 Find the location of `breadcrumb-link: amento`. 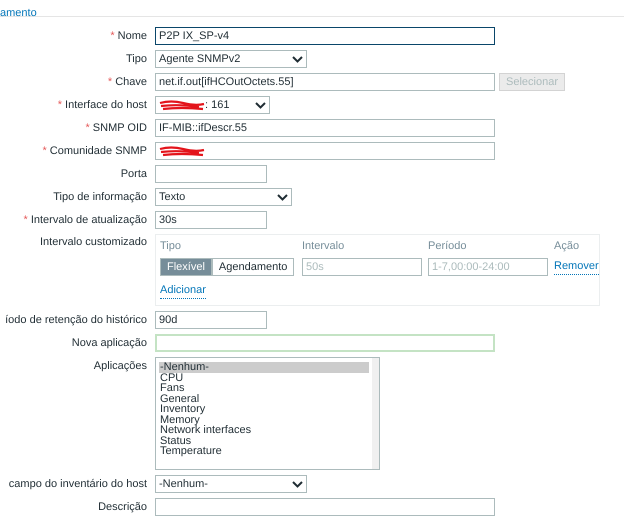

breadcrumb-link: amento is located at coordinates (18, 13).